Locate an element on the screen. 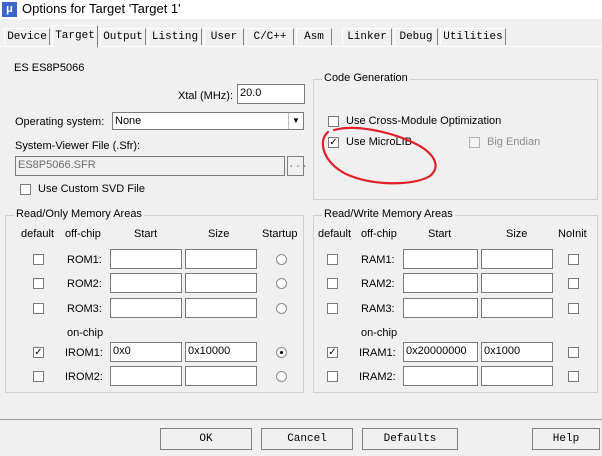 This screenshot has height=456, width=602. sysviewer-label: System-Viewer File (.Sfr): is located at coordinates (78, 146).